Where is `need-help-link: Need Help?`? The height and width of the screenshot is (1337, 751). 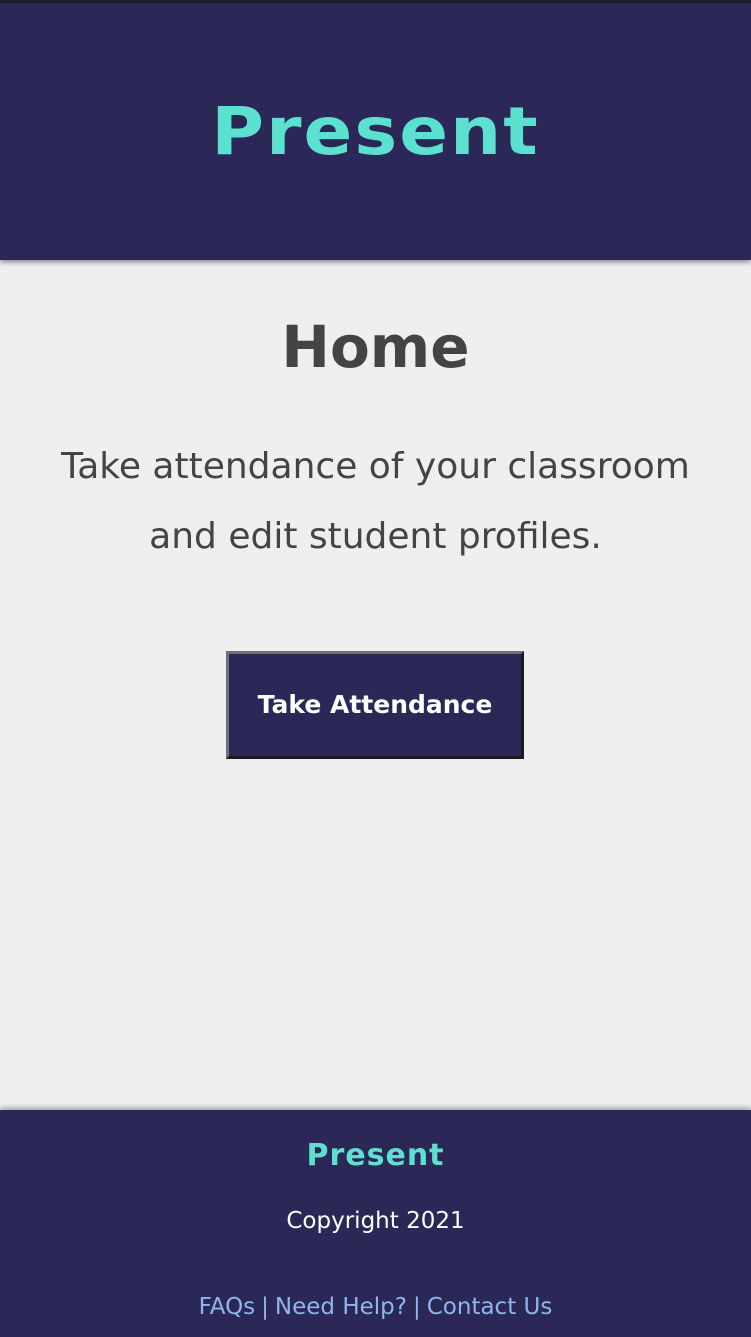
need-help-link: Need Help? is located at coordinates (341, 1307).